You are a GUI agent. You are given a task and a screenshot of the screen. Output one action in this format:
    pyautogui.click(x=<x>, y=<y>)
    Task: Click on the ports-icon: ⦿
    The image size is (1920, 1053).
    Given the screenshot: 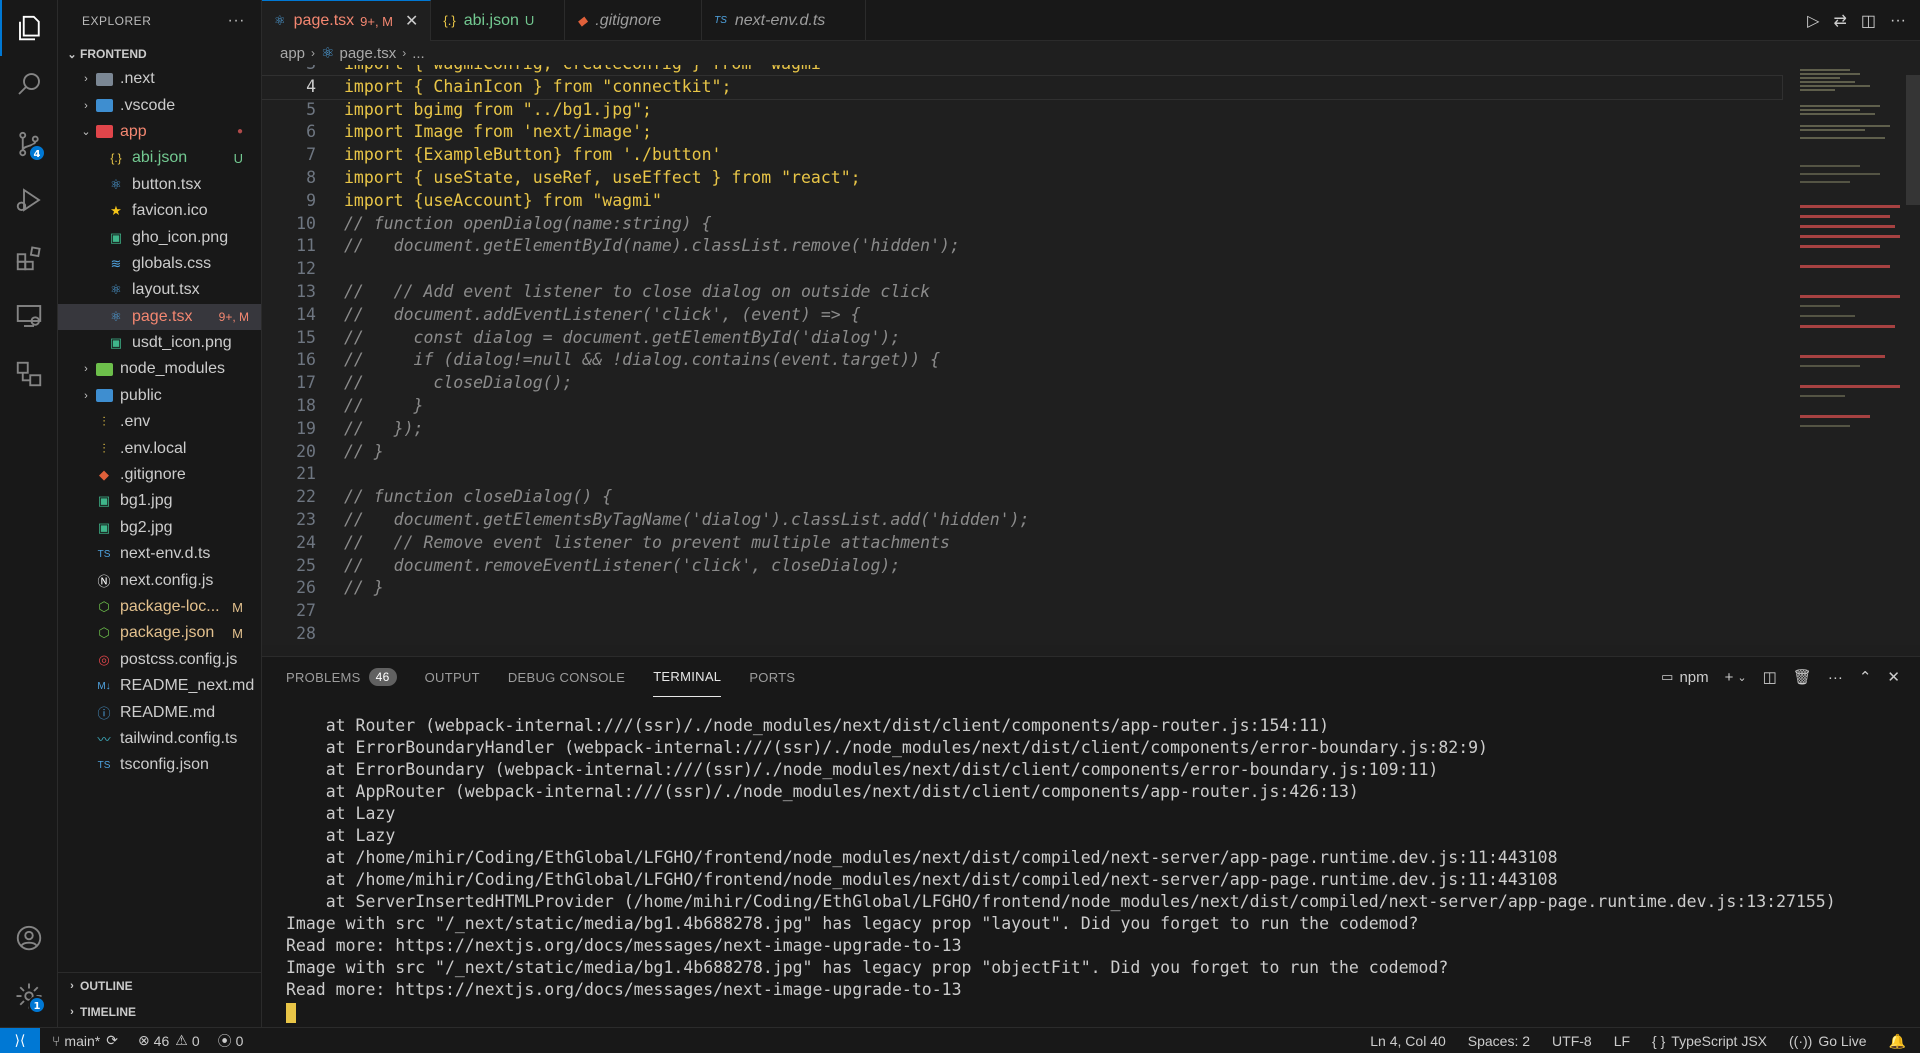 What is the action you would take?
    pyautogui.click(x=224, y=1040)
    